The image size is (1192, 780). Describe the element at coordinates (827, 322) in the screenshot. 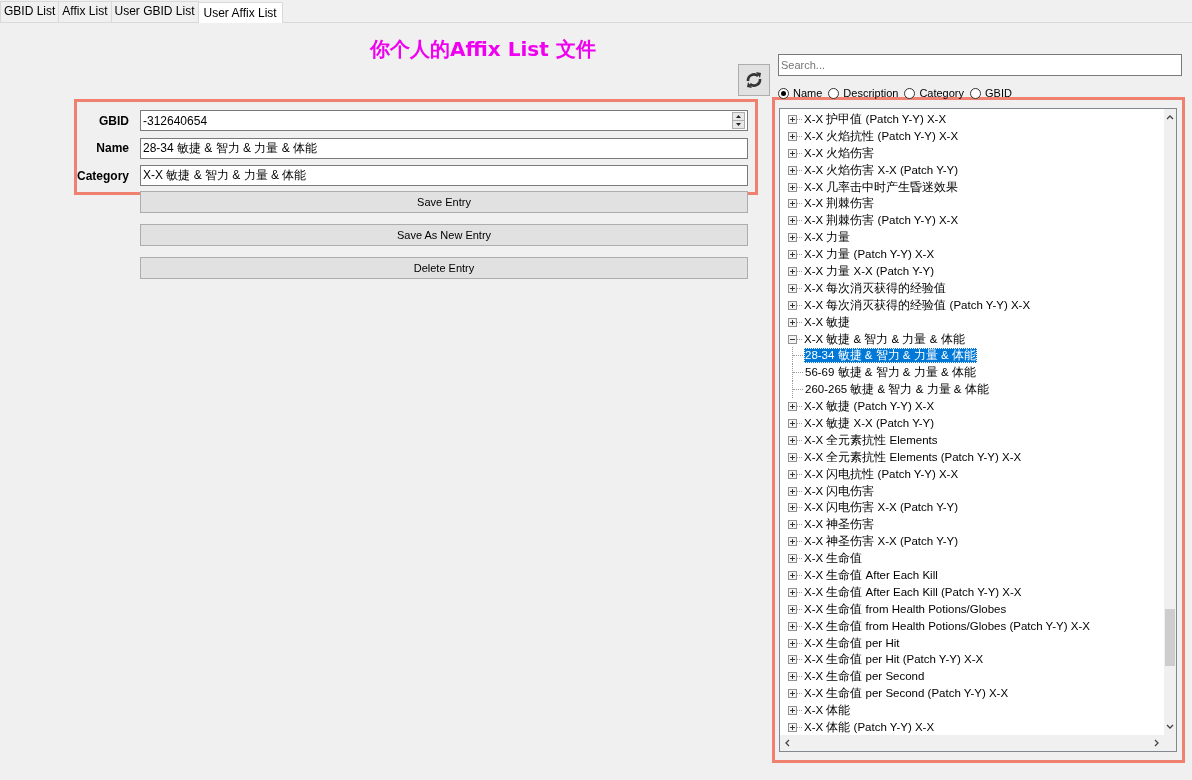

I see `tree-item: X-X 敏捷` at that location.